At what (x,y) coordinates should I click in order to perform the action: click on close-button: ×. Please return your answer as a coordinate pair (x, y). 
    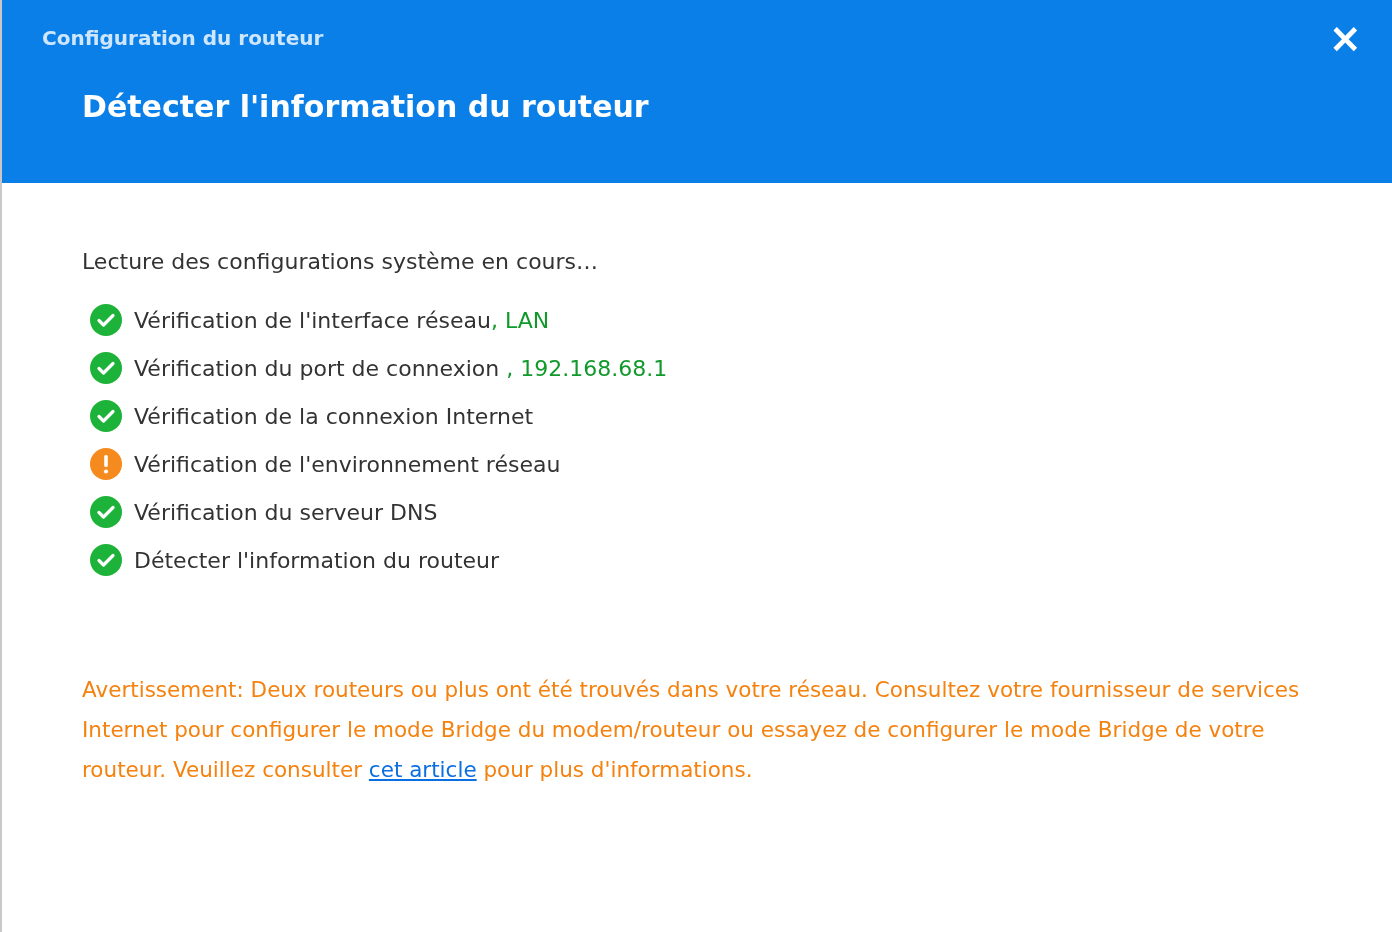
    Looking at the image, I should click on (1345, 38).